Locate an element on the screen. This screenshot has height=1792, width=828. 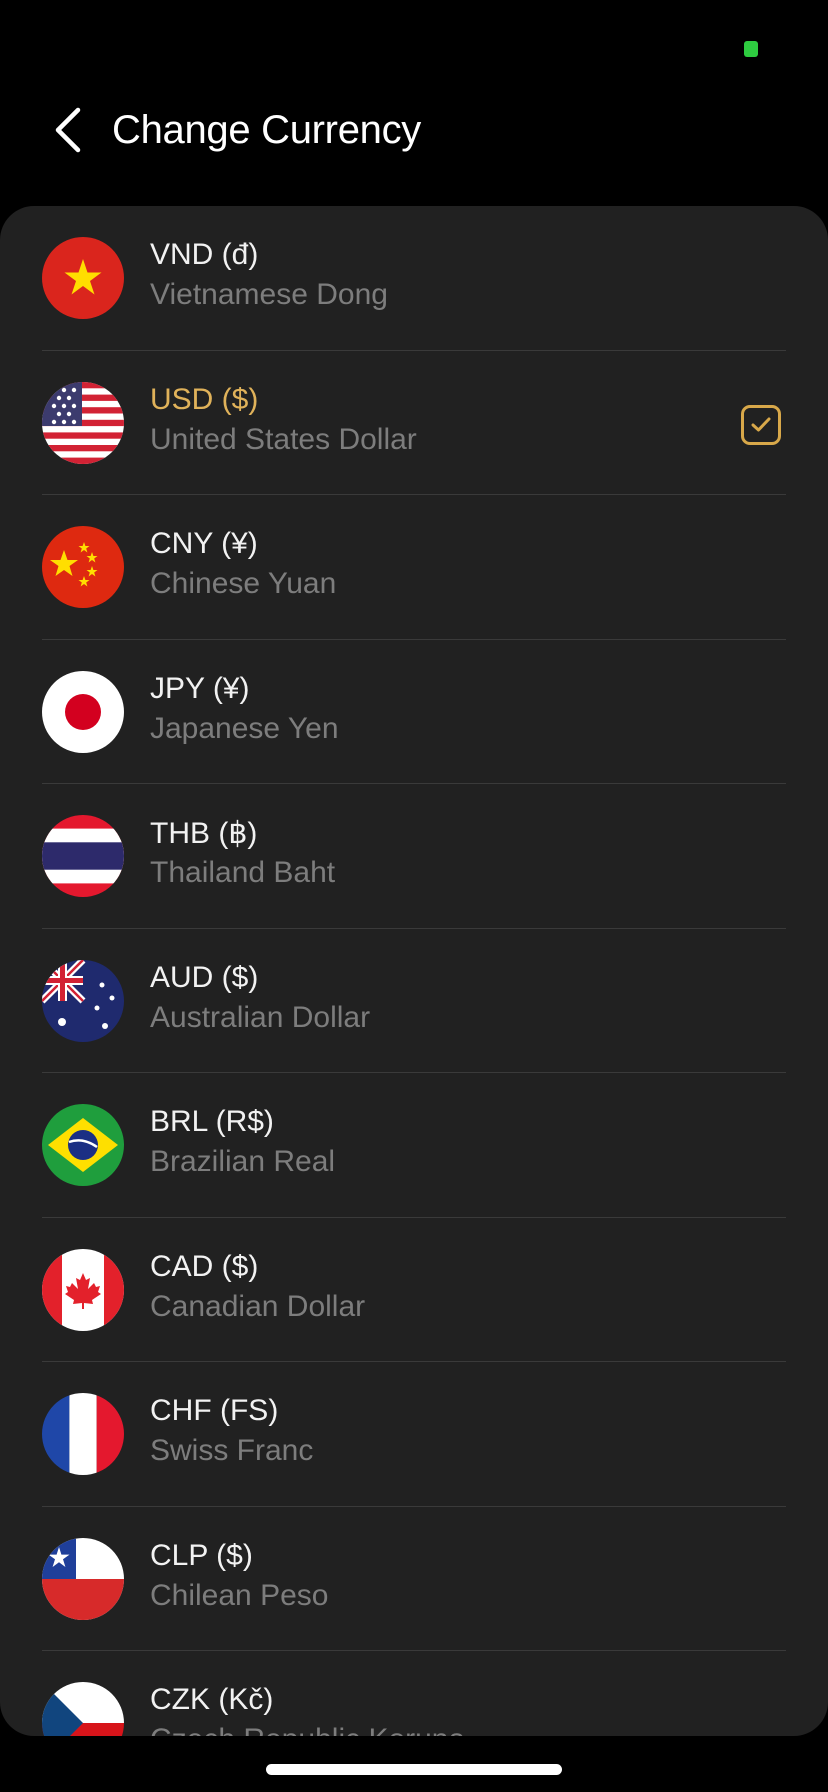
currency-item-vnd: VND (đ) Vietnamese Dong is located at coordinates (414, 278).